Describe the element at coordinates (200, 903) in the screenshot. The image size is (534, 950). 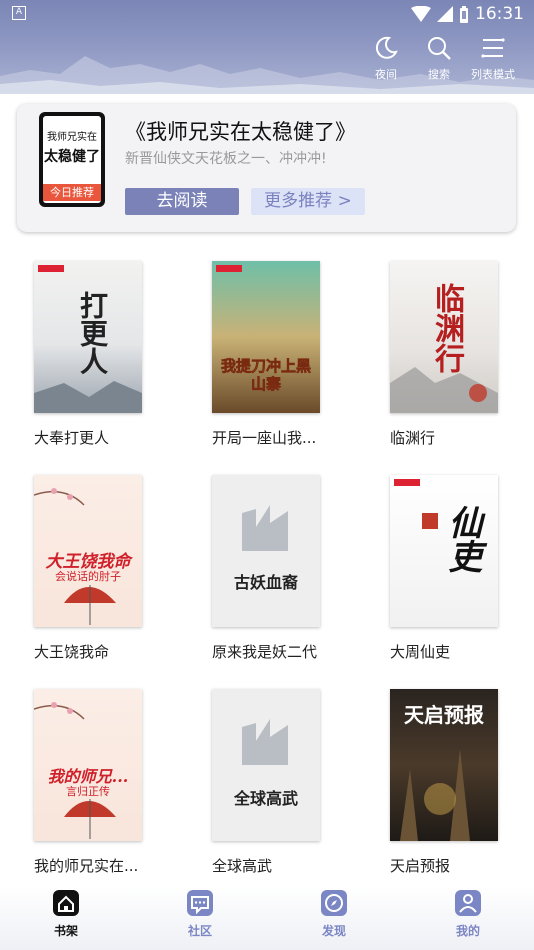
I see `chat-icon` at that location.